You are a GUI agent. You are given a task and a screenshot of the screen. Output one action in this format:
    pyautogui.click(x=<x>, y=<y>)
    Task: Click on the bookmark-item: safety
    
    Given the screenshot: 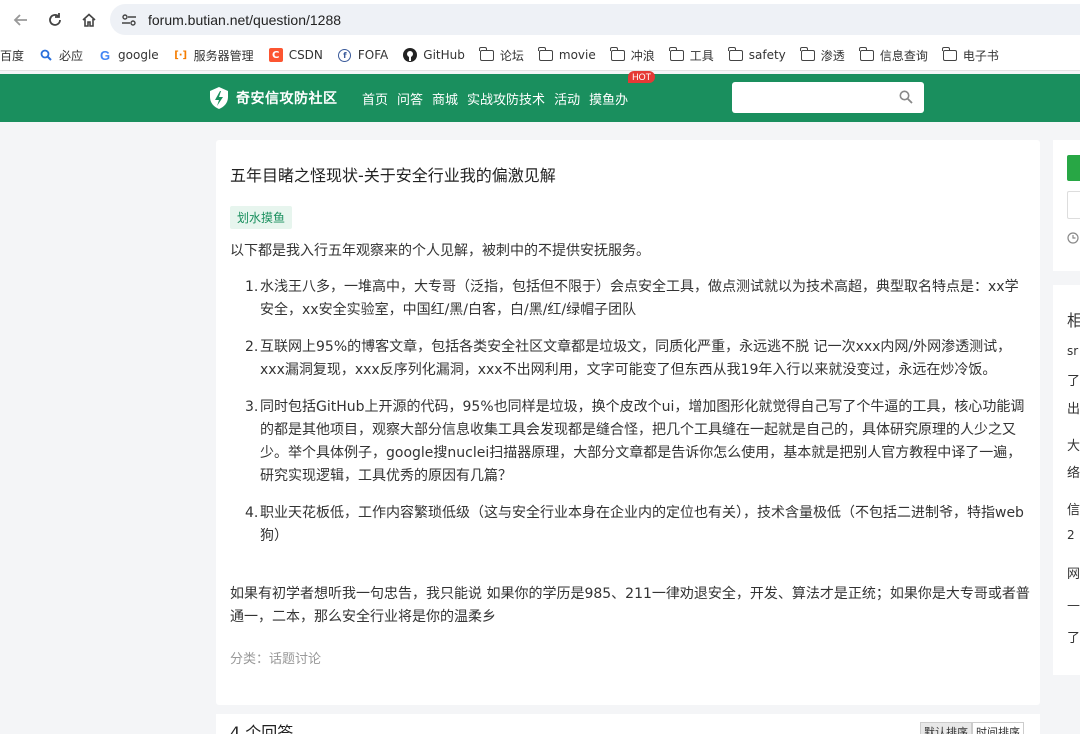 What is the action you would take?
    pyautogui.click(x=758, y=55)
    